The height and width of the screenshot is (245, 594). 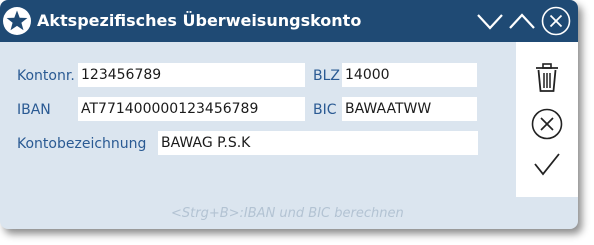 I want to click on action-panel, so click(x=547, y=119).